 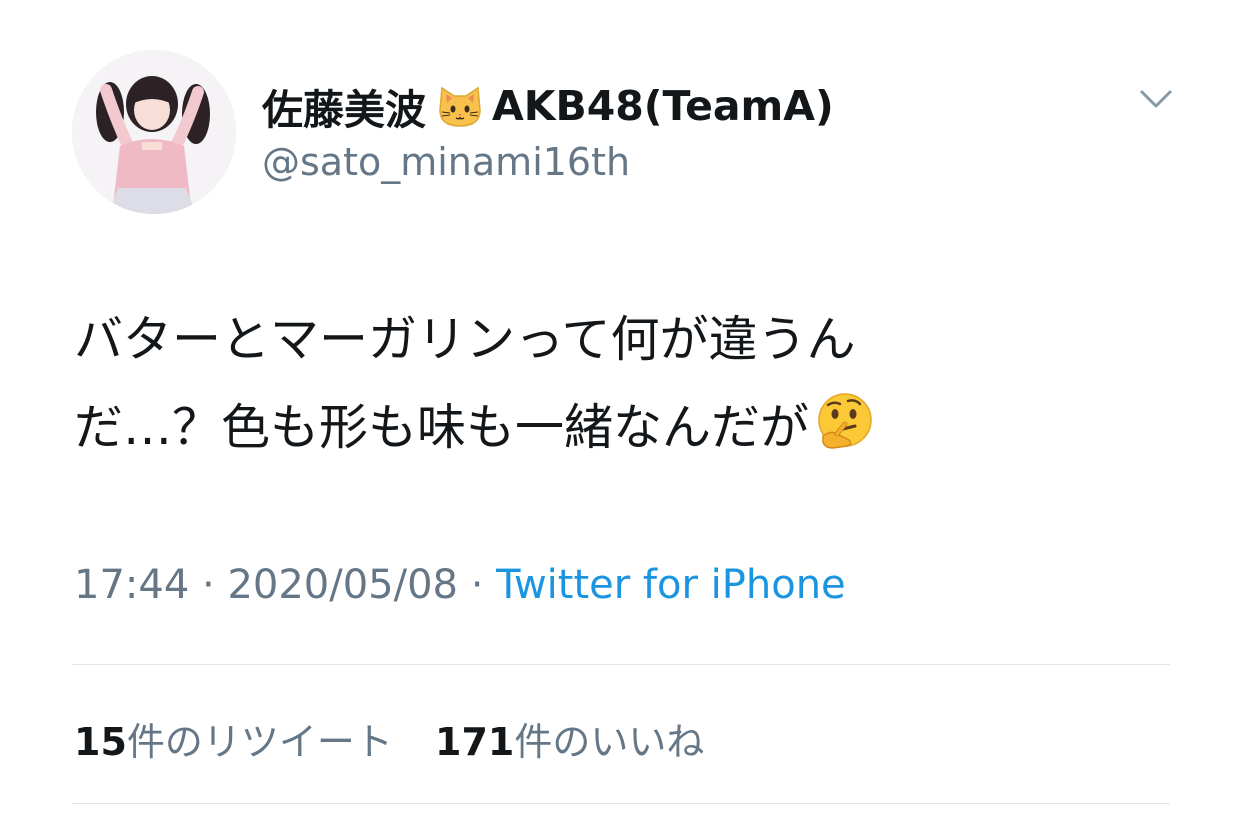 What do you see at coordinates (342, 585) in the screenshot?
I see `tweet-date: 2020/05/08` at bounding box center [342, 585].